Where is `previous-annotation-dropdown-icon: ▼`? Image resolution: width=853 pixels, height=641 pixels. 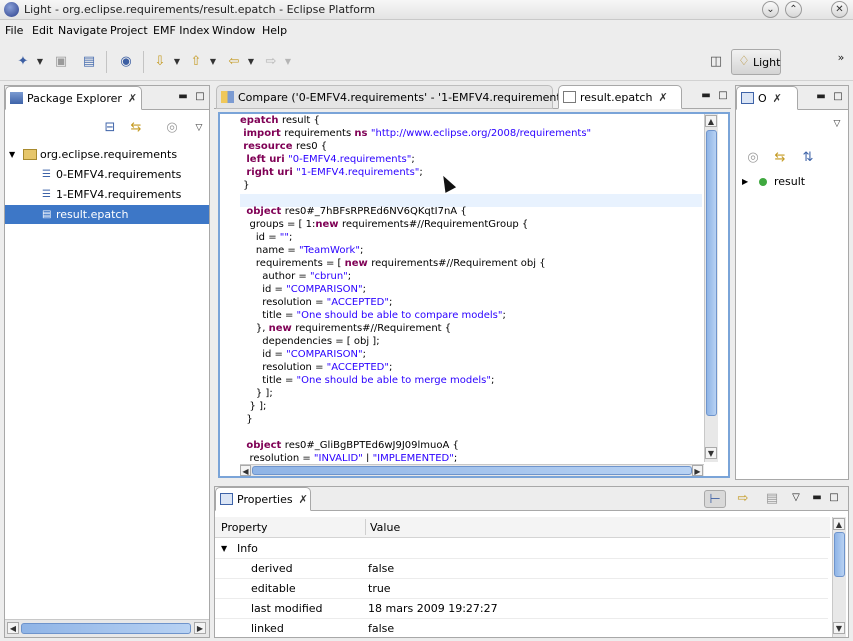
previous-annotation-dropdown-icon: ▼ is located at coordinates (213, 62).